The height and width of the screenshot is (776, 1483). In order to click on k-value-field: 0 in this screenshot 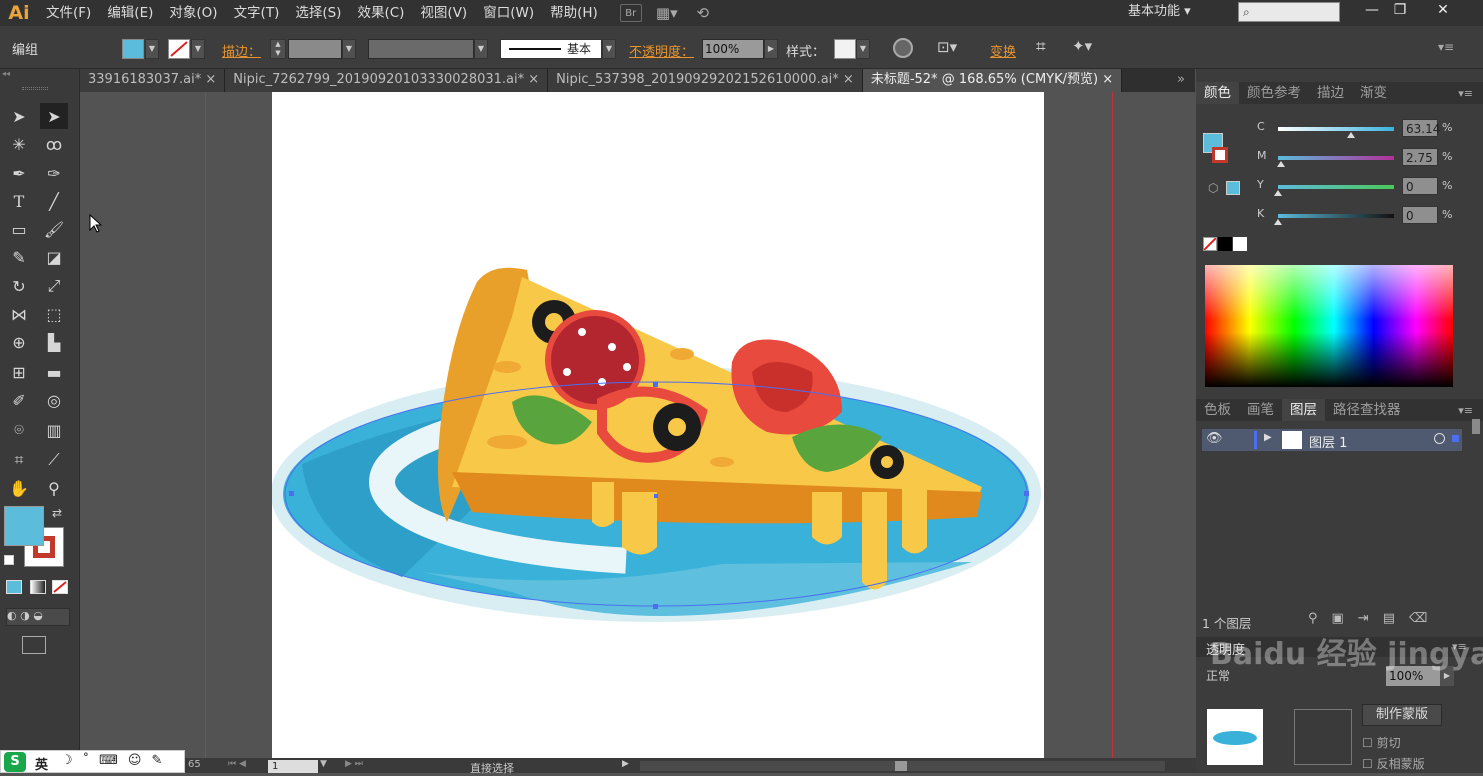, I will do `click(1420, 215)`.